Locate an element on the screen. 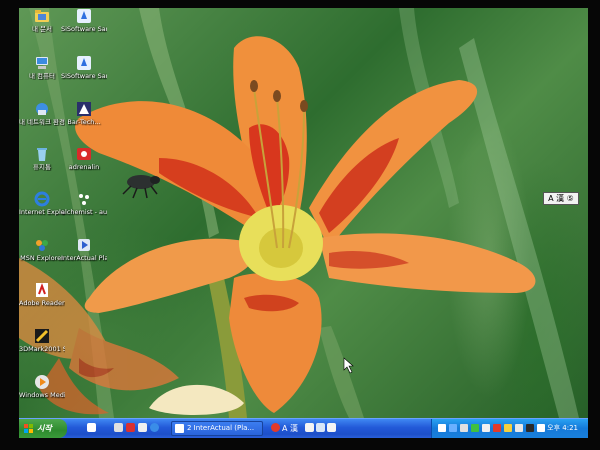  leaf-blade is located at coordinates (341, 372).